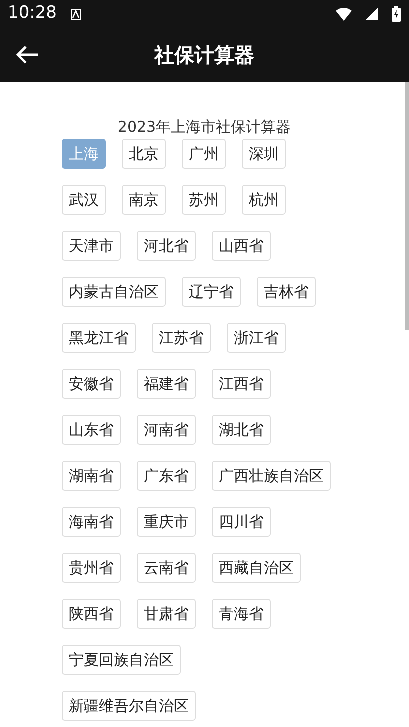 Image resolution: width=409 pixels, height=727 pixels. I want to click on status-time: 10:28, so click(32, 14).